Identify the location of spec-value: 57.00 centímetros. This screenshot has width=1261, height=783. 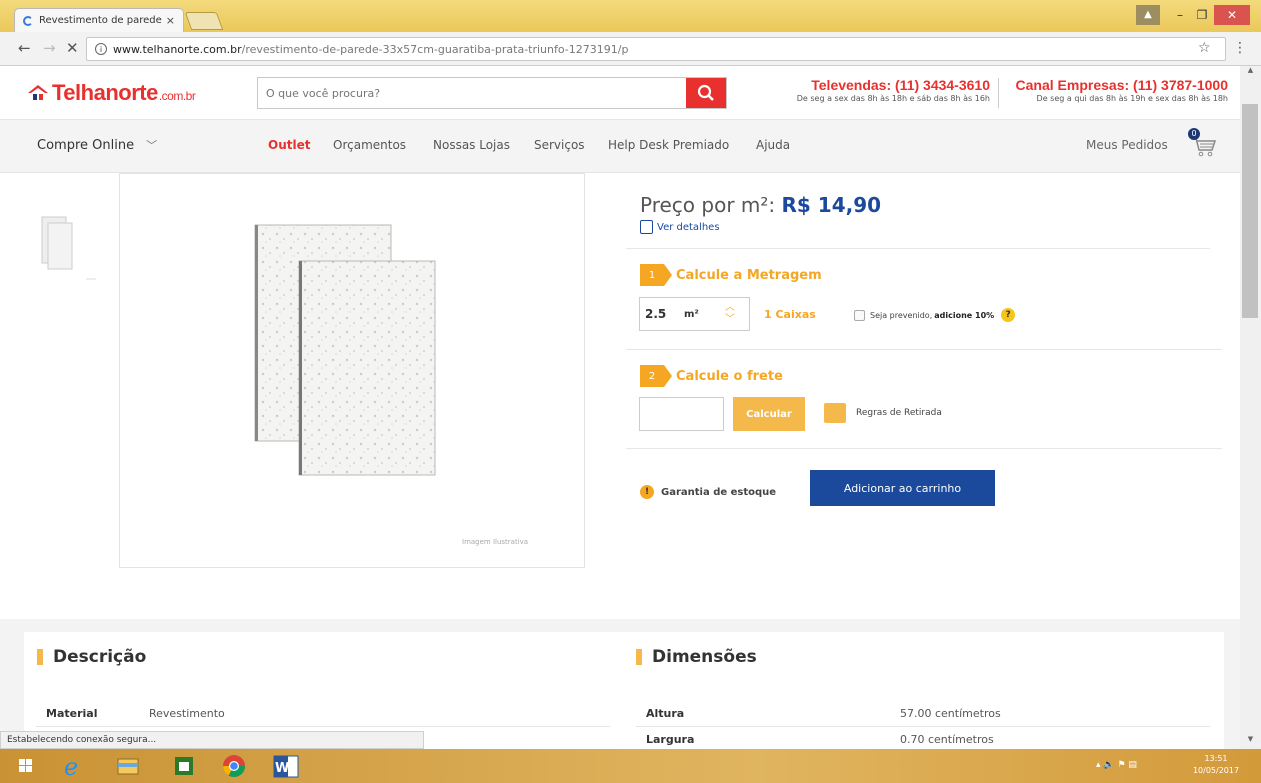
(950, 713).